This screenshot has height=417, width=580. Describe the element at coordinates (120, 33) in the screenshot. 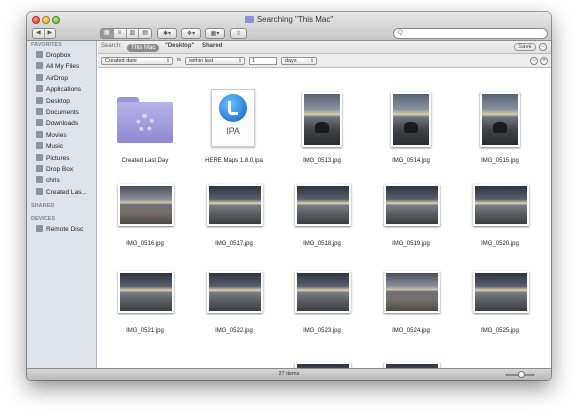

I see `list-view-button: ≡` at that location.